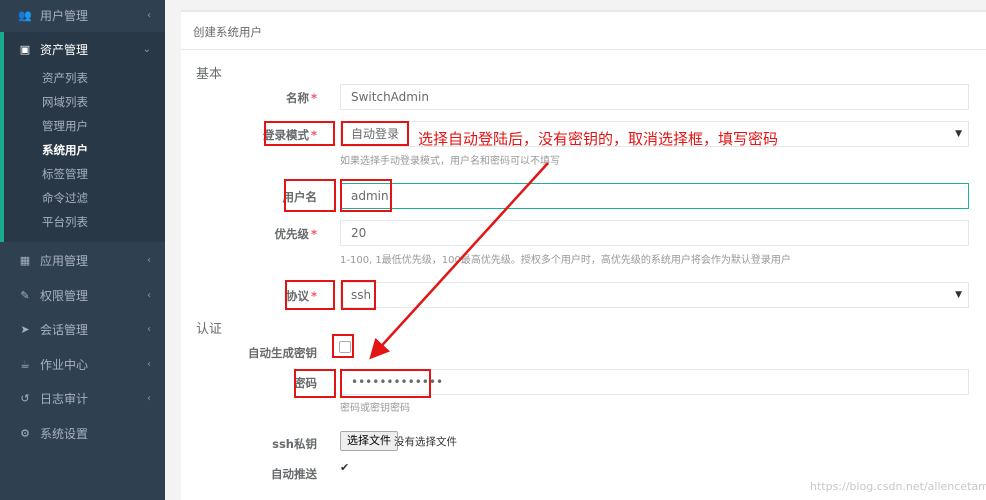  What do you see at coordinates (898, 486) in the screenshot?
I see `watermark: https://blog.csdn.net/allencetam` at bounding box center [898, 486].